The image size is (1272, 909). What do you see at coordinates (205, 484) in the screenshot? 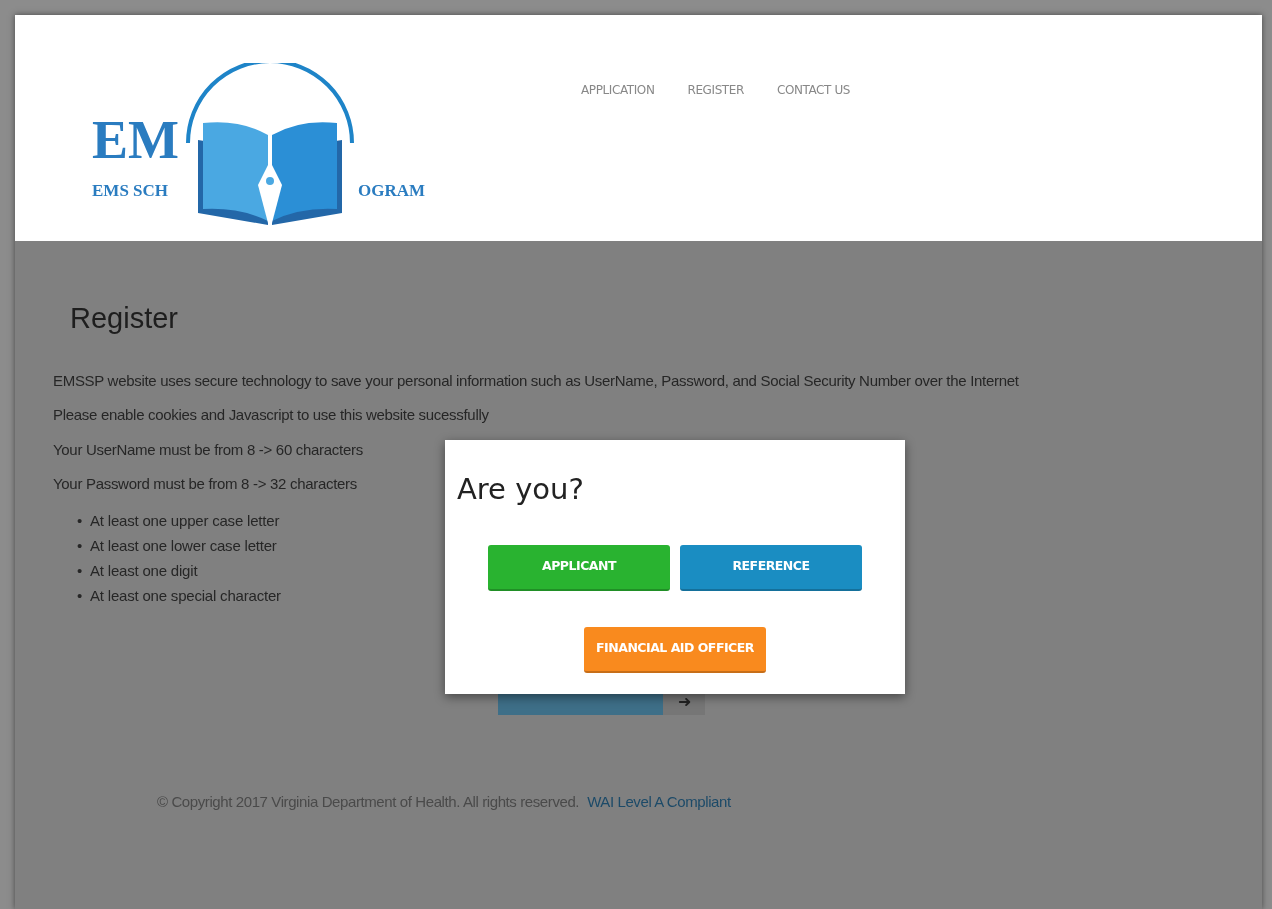
I see `info-text: Your Password must be from 8 -> 32 characters` at bounding box center [205, 484].